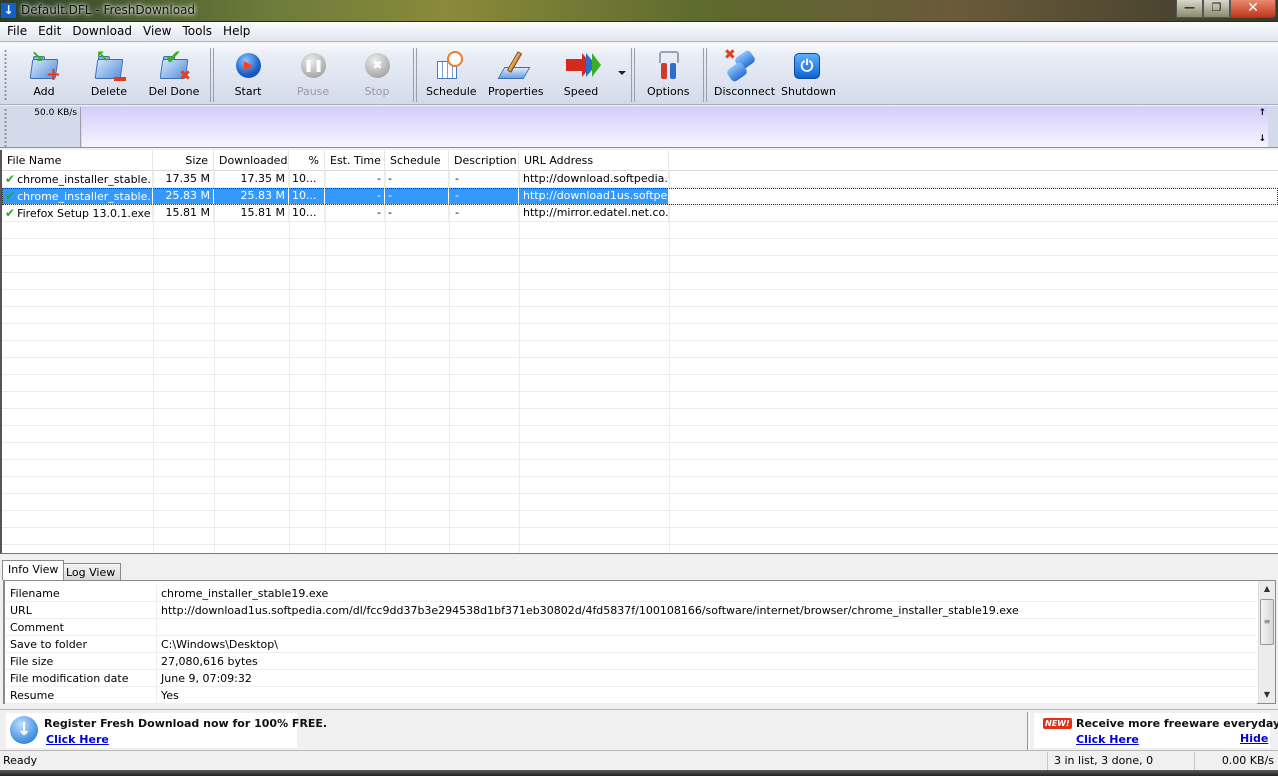 This screenshot has width=1278, height=776. I want to click on info-key: Resume, so click(81, 695).